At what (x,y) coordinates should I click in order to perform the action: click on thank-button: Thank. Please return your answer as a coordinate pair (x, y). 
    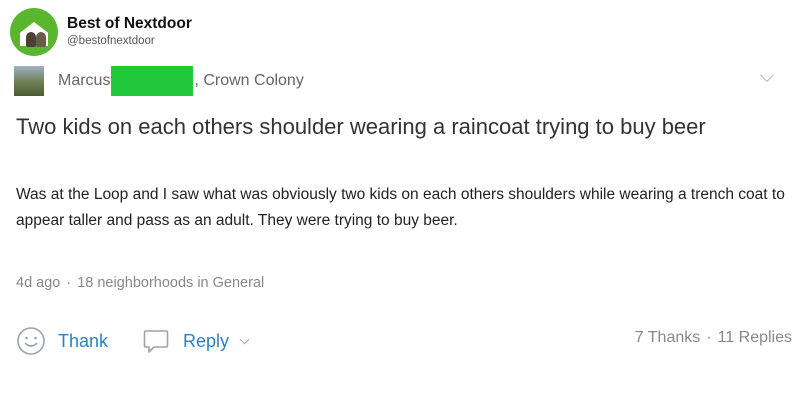
    Looking at the image, I should click on (62, 341).